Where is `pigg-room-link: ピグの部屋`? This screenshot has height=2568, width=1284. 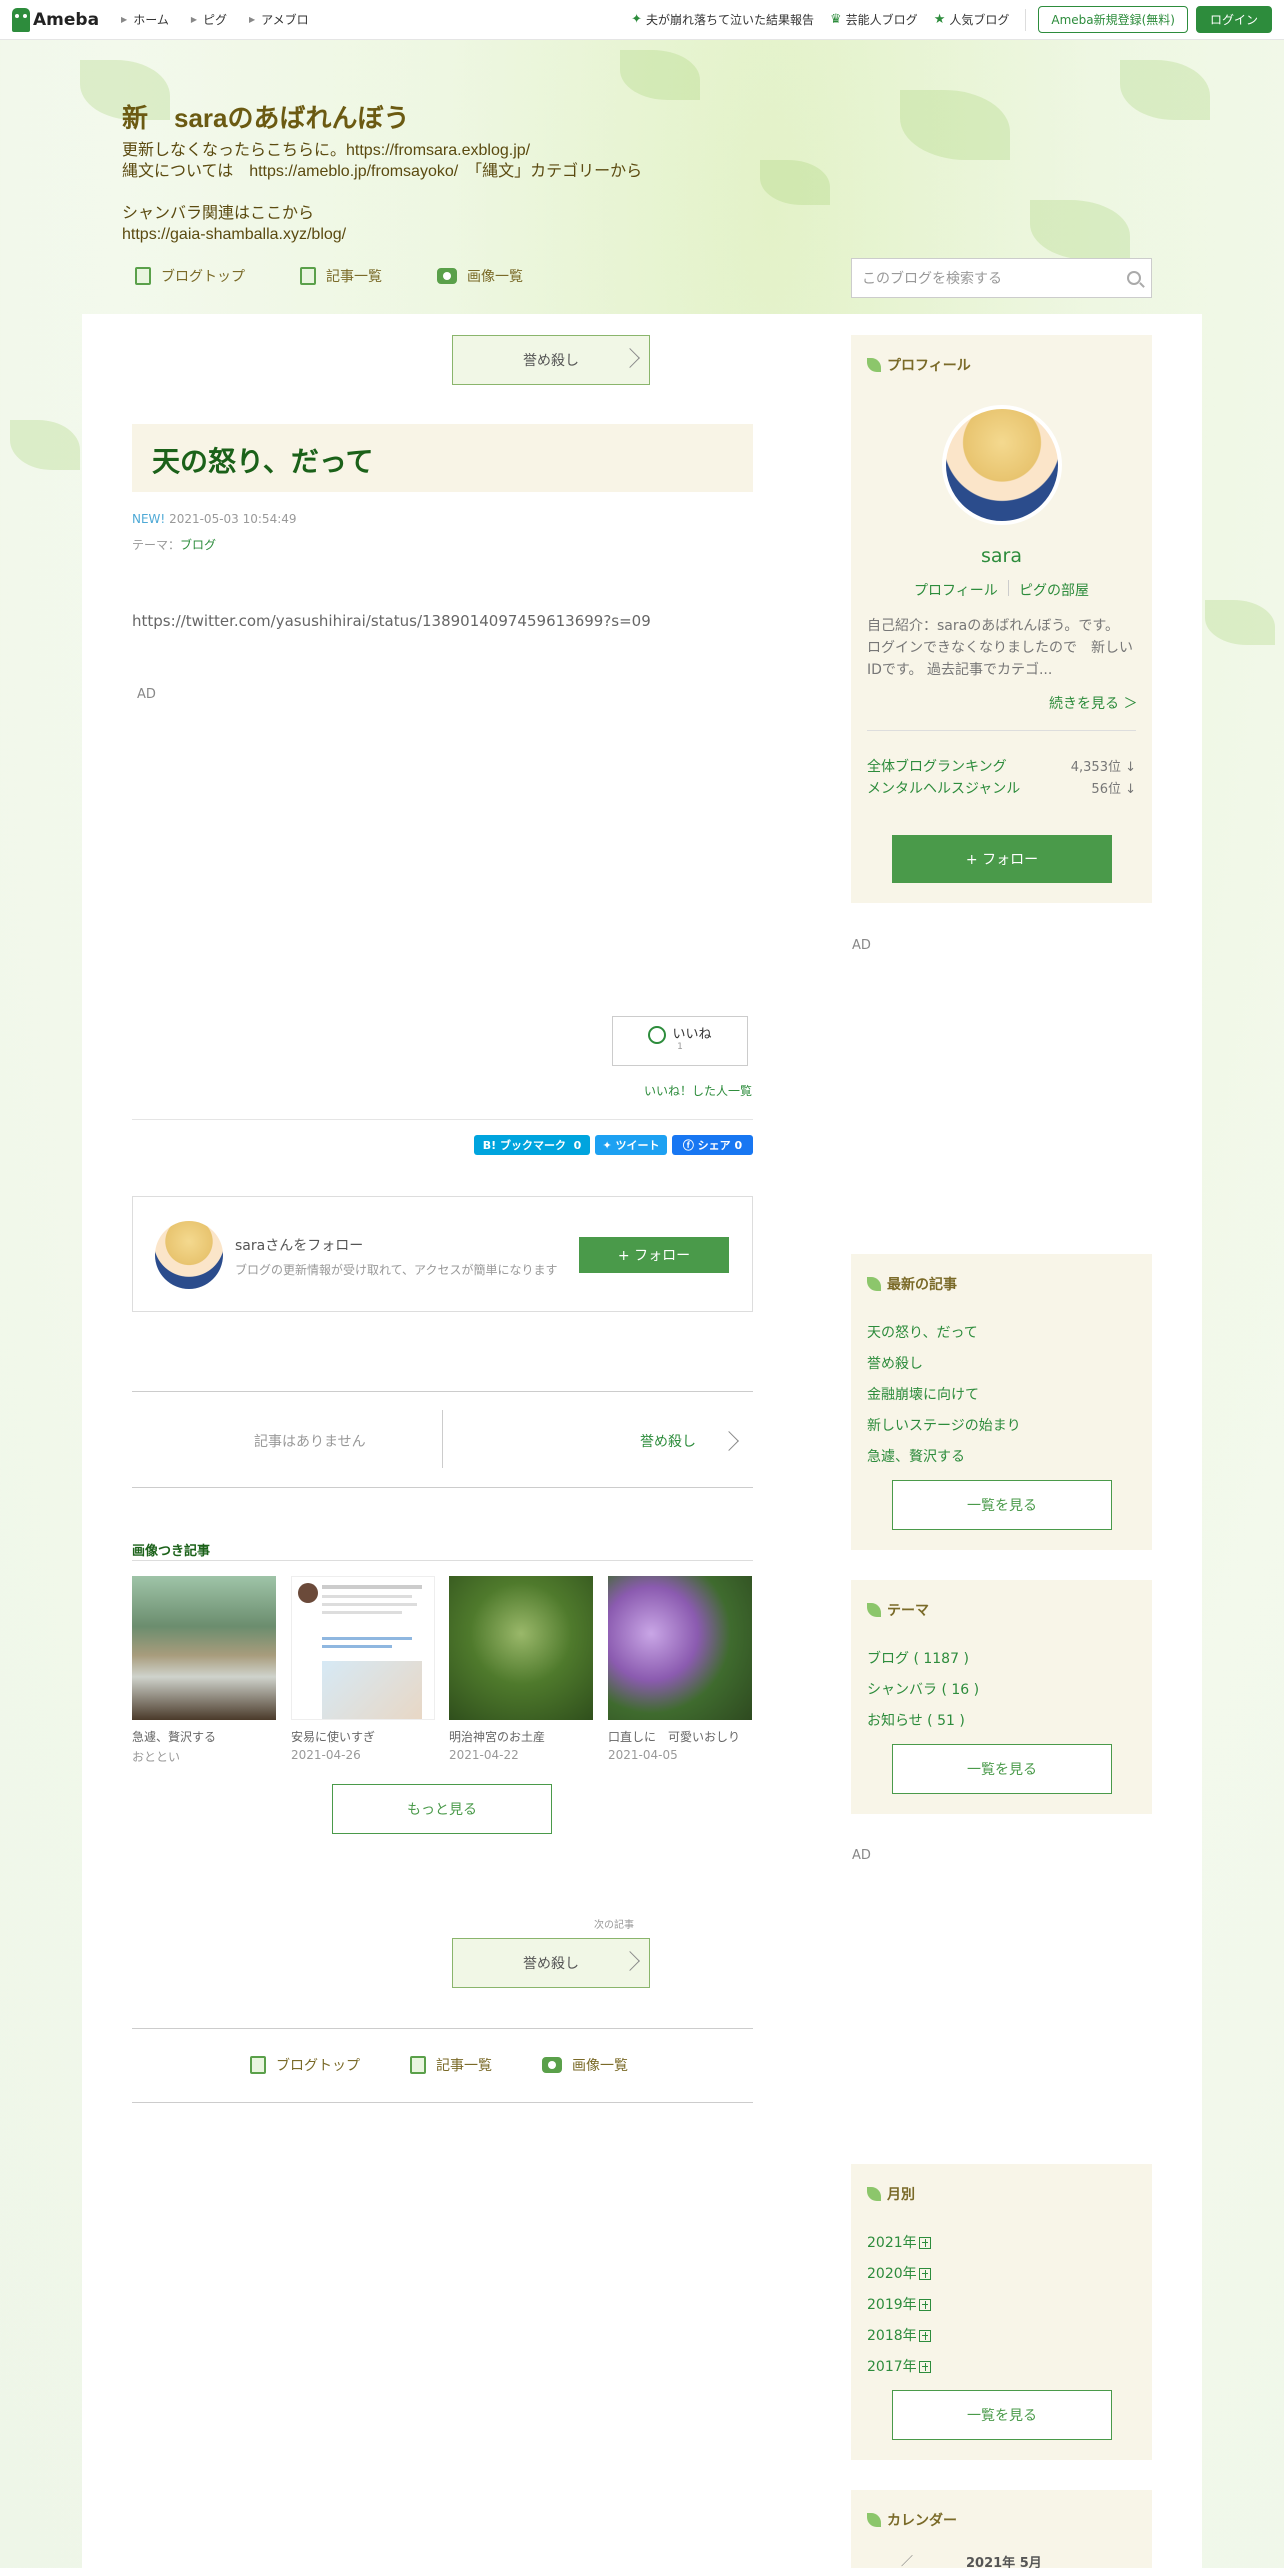 pigg-room-link: ピグの部屋 is located at coordinates (1054, 590).